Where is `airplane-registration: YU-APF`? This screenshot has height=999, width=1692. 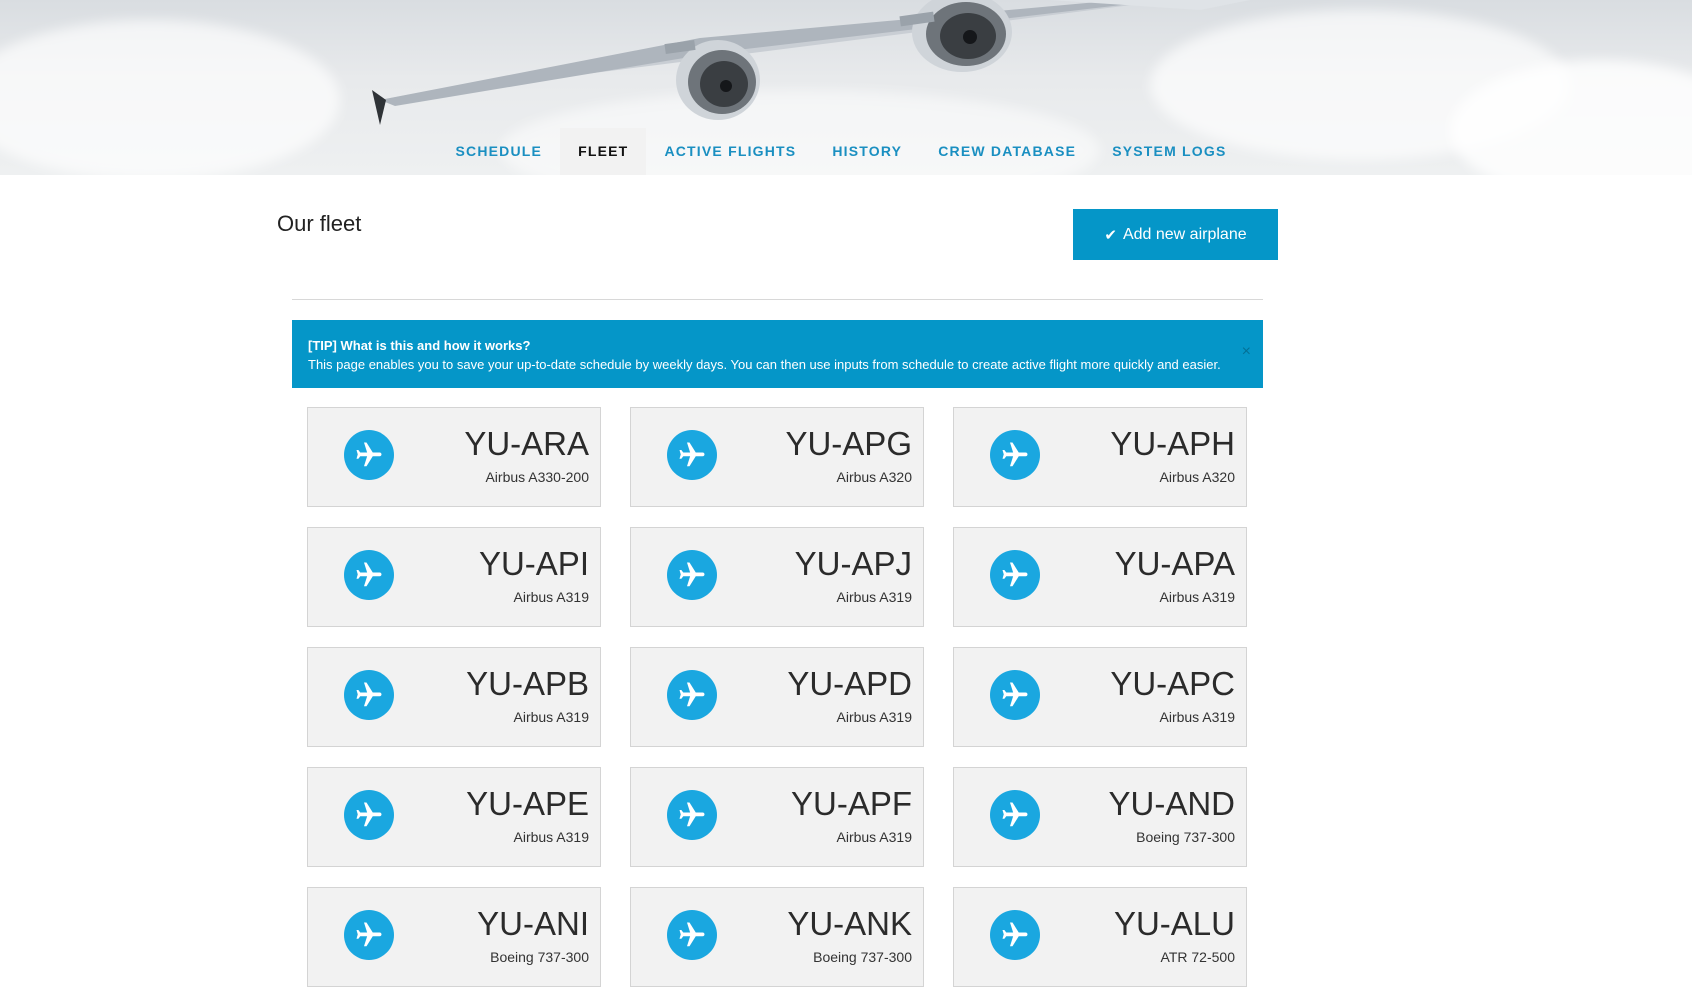
airplane-registration: YU-APF is located at coordinates (851, 803).